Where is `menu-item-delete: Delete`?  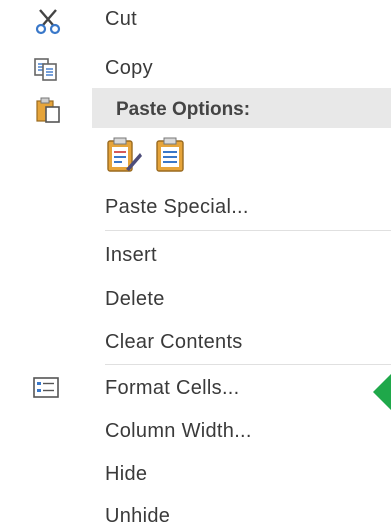 menu-item-delete: Delete is located at coordinates (204, 298).